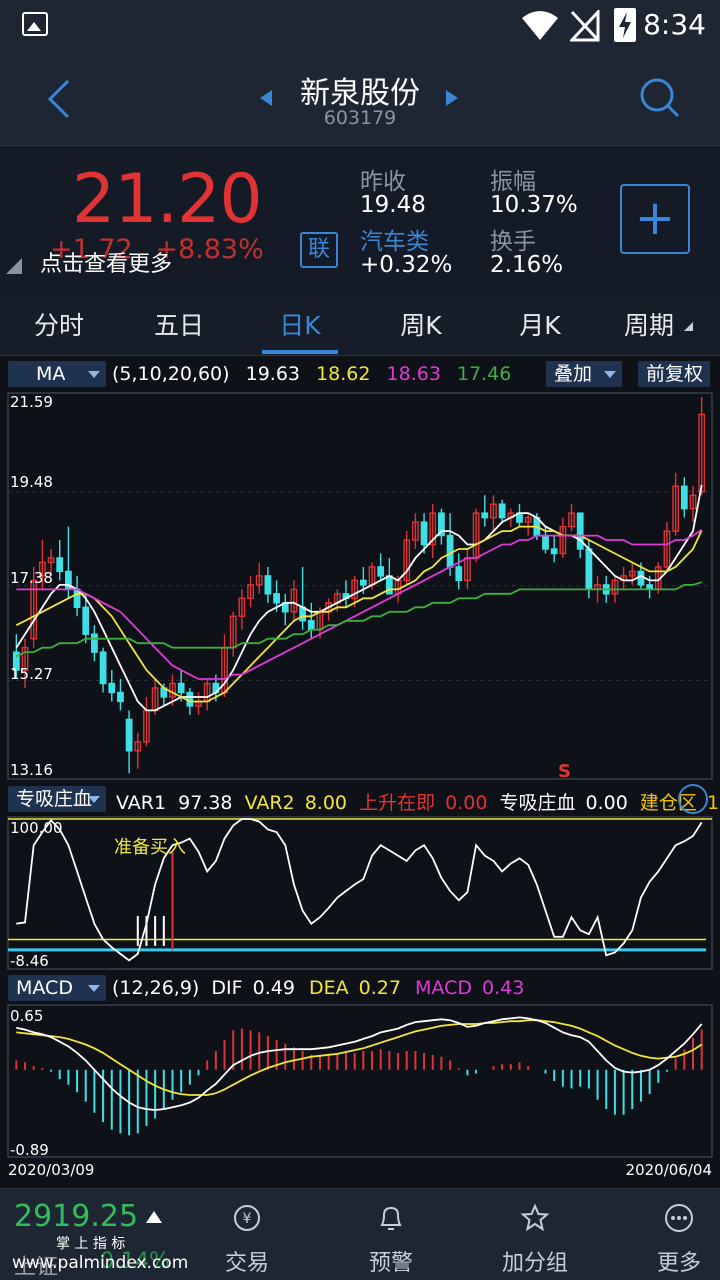  What do you see at coordinates (247, 1234) in the screenshot?
I see `nav-trade: ¥ 交易` at bounding box center [247, 1234].